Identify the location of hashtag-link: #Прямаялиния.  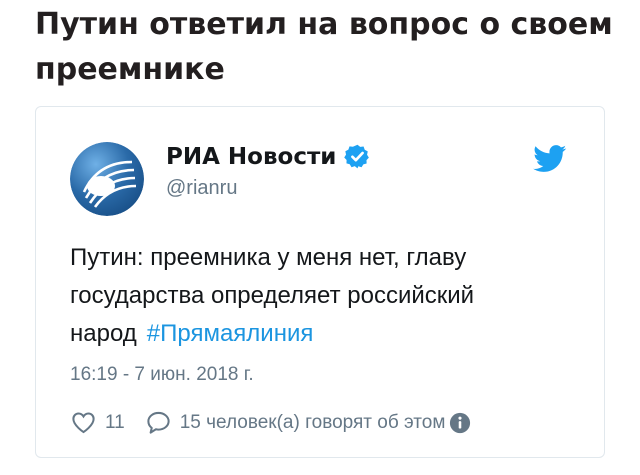
(230, 333).